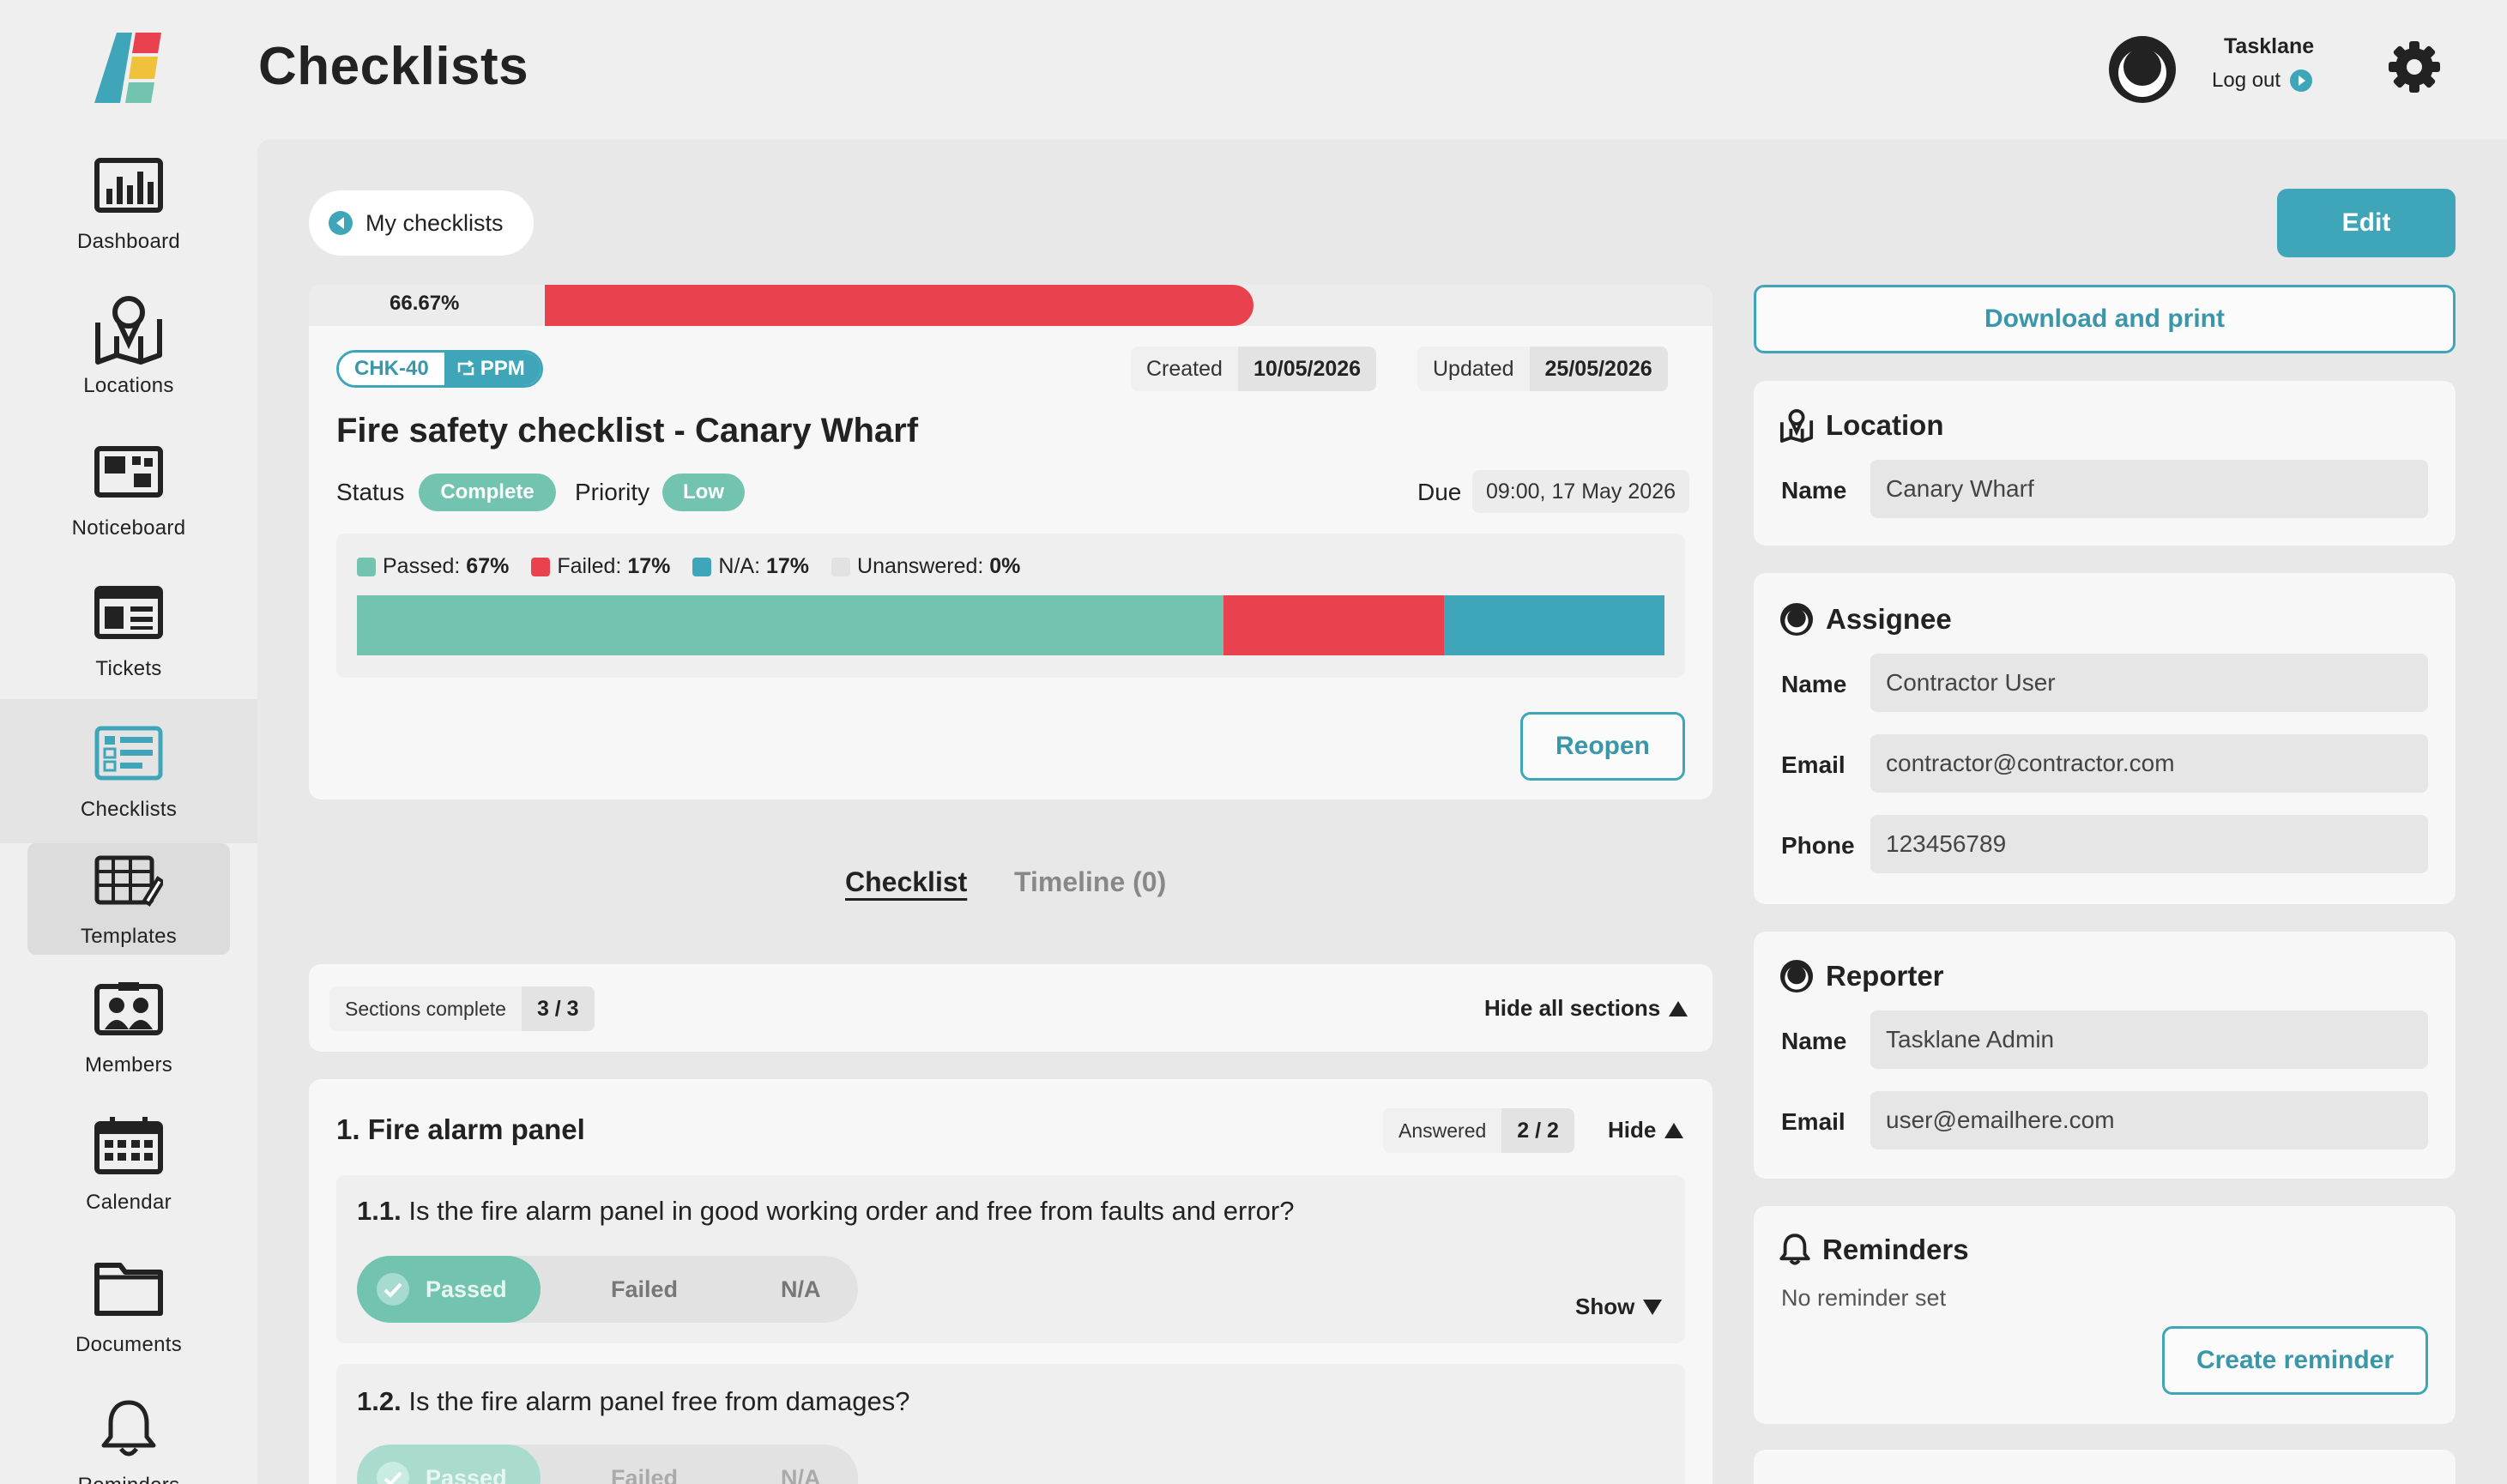  I want to click on create-reminder-button: Create reminder, so click(2295, 1360).